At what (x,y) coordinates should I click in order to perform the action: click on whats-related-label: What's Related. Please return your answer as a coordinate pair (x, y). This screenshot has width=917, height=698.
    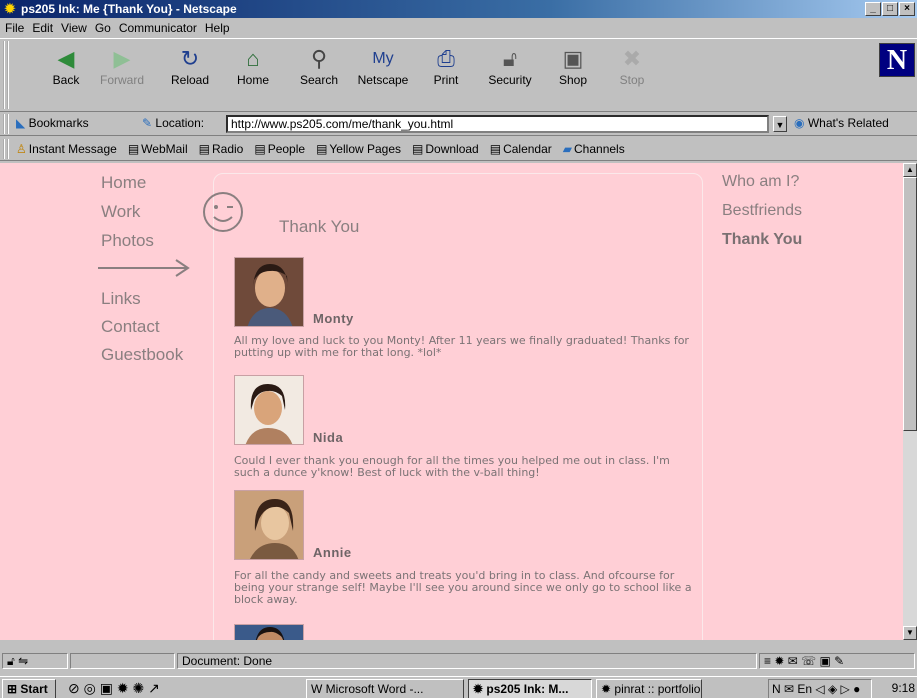
    Looking at the image, I should click on (848, 123).